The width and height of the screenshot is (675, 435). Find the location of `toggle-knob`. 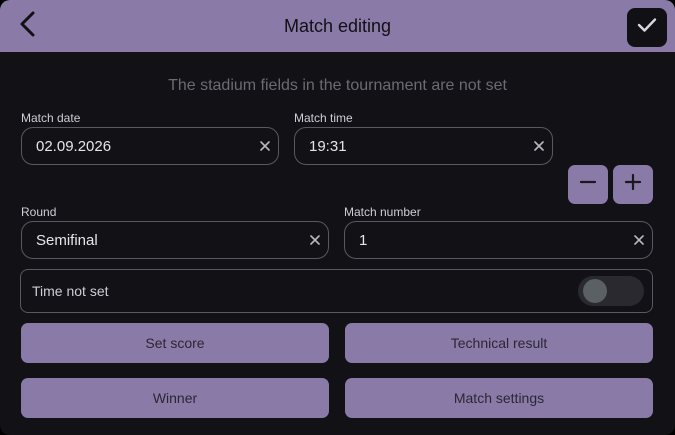

toggle-knob is located at coordinates (595, 291).